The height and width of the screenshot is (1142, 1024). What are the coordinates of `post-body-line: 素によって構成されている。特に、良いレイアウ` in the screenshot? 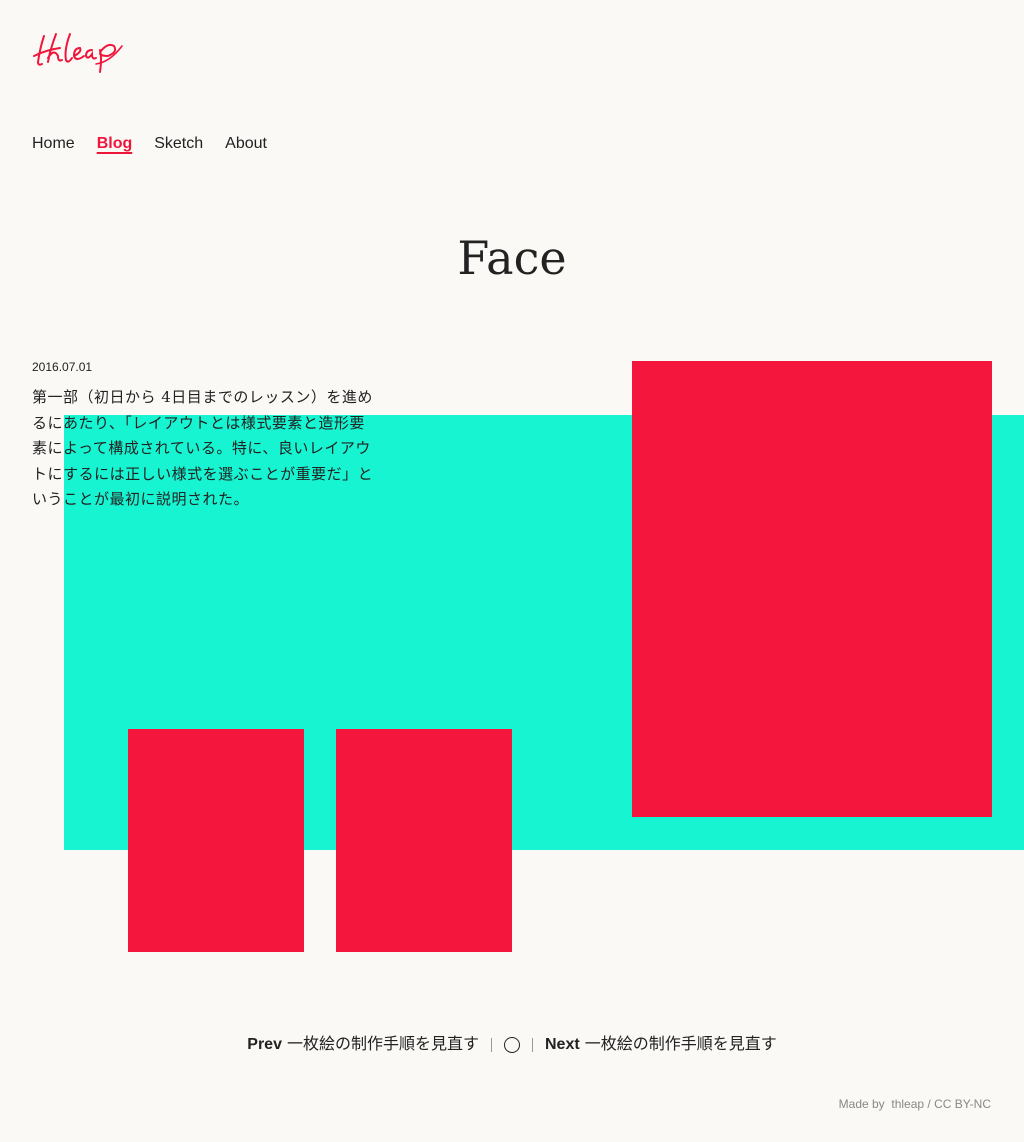 It's located at (201, 448).